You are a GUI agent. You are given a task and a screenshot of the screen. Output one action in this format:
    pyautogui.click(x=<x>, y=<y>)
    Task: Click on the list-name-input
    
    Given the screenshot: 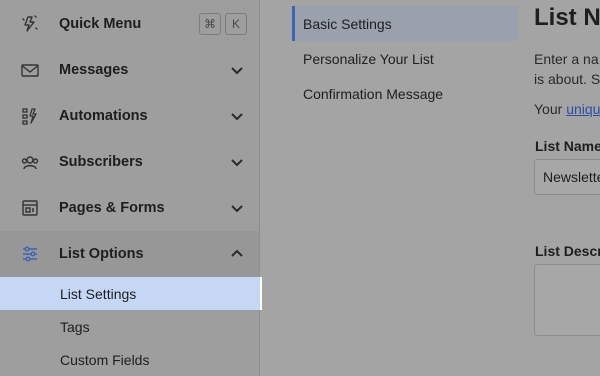 What is the action you would take?
    pyautogui.click(x=567, y=177)
    